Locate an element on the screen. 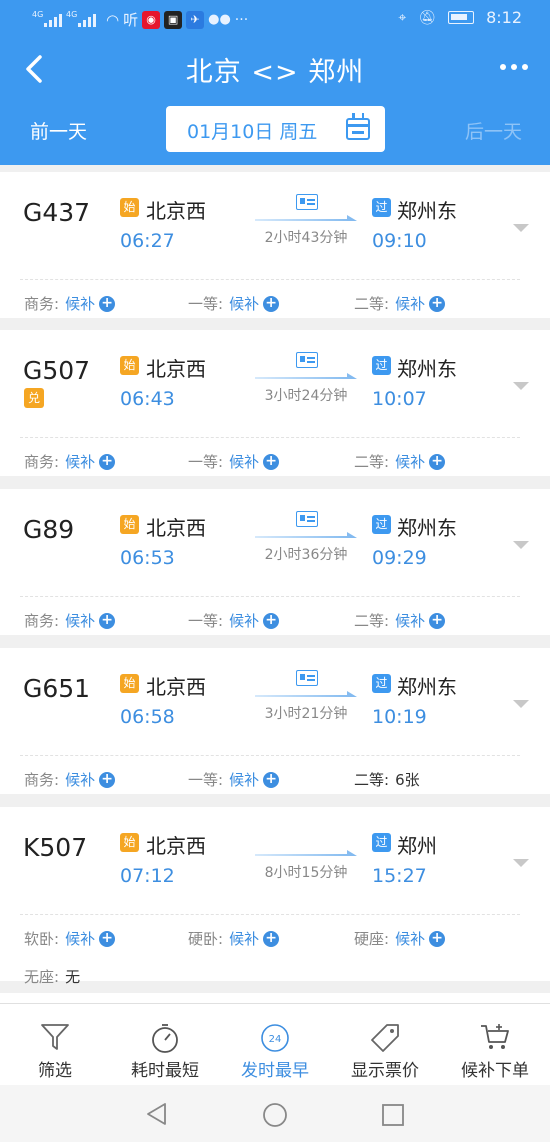 This screenshot has width=550, height=1142. filter-button: 筛选 is located at coordinates (55, 1045).